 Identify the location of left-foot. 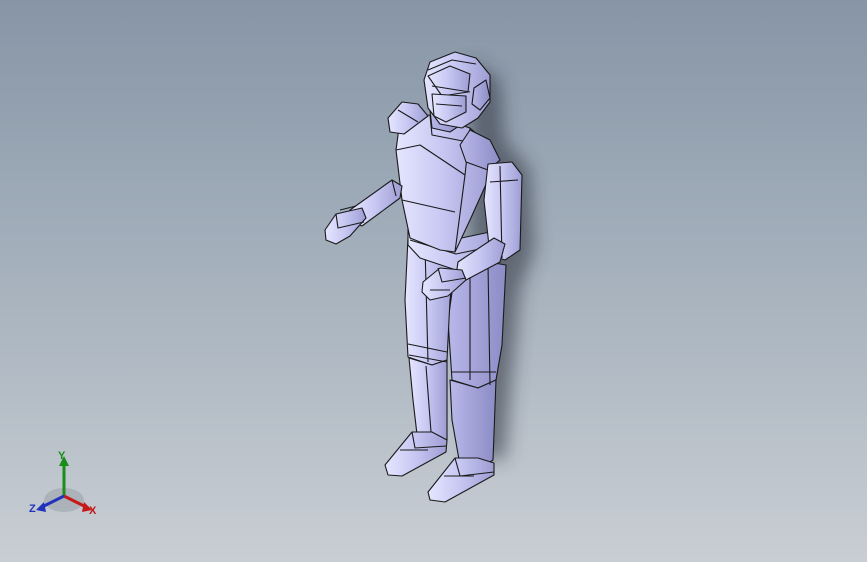
(416, 454).